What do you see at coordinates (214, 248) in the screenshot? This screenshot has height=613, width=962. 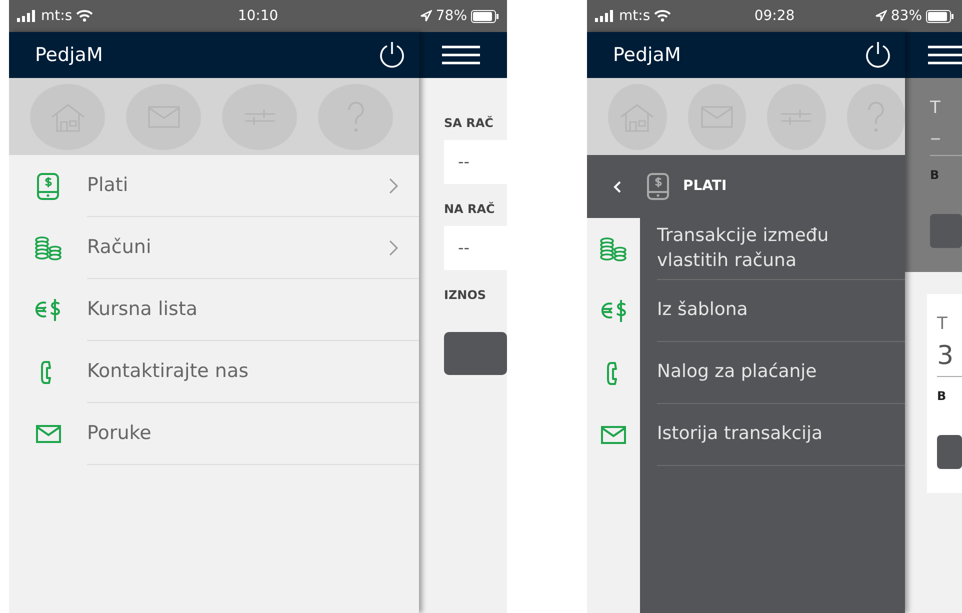 I see `menu-item: Računi` at bounding box center [214, 248].